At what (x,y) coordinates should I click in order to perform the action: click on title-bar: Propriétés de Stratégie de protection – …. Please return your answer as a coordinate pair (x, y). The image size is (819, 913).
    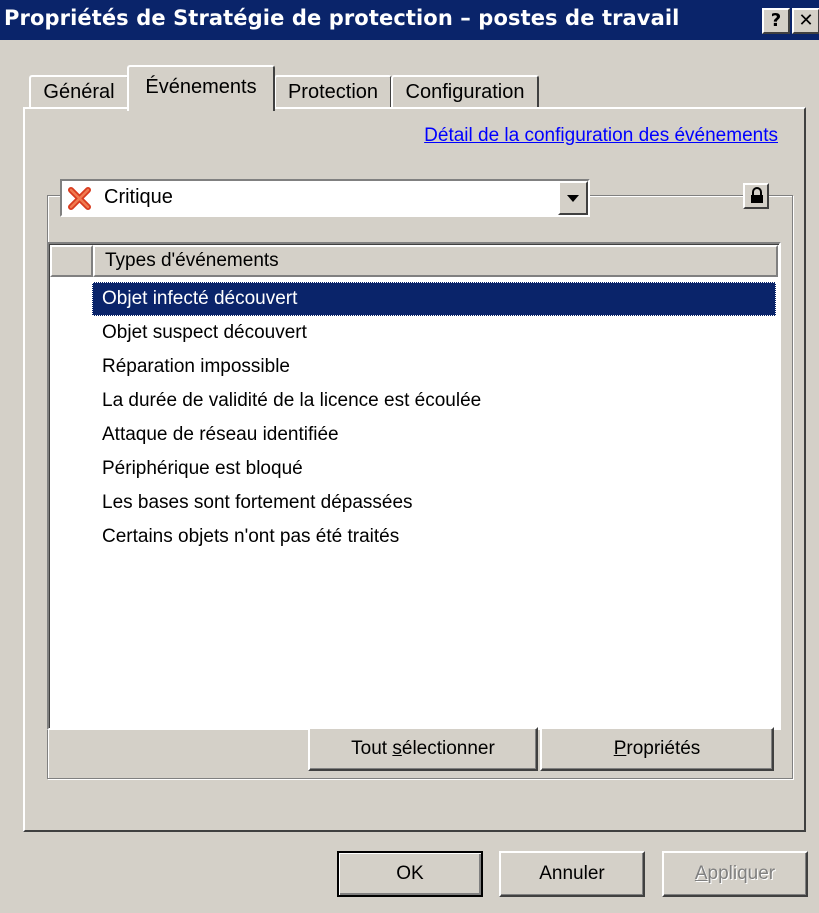
    Looking at the image, I should click on (409, 20).